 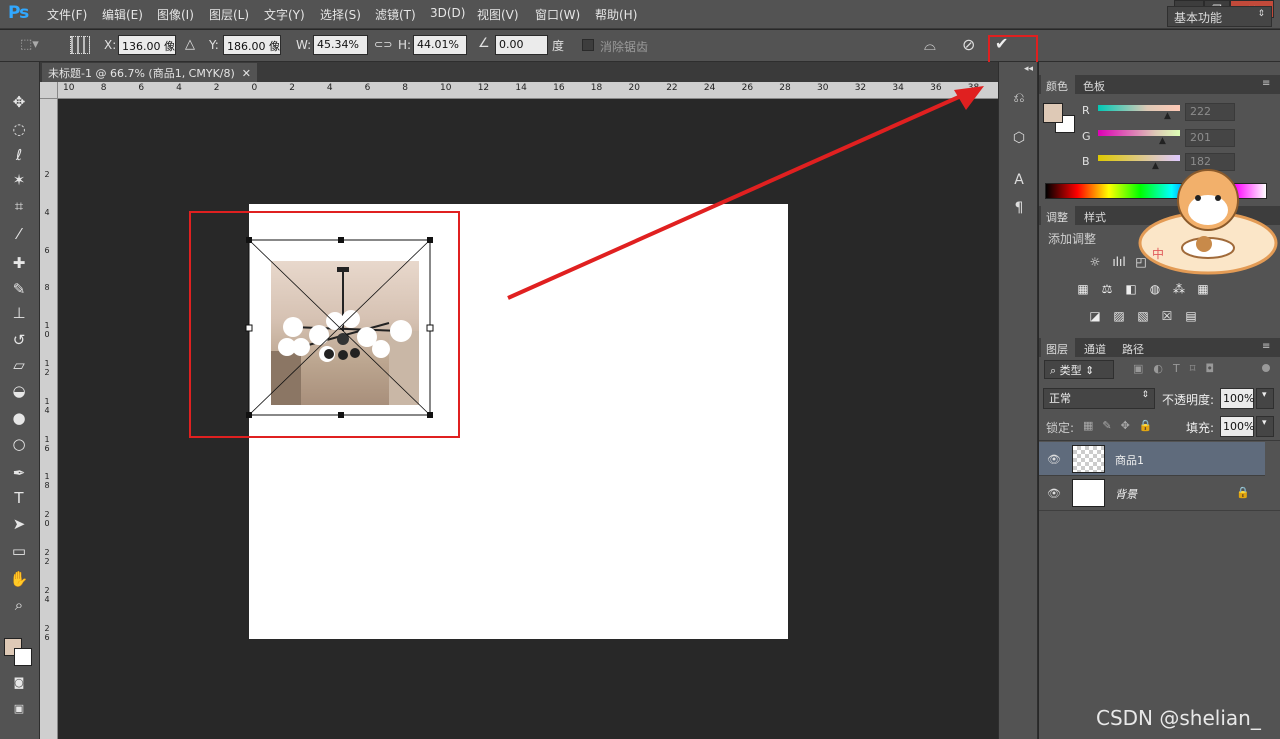 I want to click on move-tool-icon: ✥, so click(x=19, y=102).